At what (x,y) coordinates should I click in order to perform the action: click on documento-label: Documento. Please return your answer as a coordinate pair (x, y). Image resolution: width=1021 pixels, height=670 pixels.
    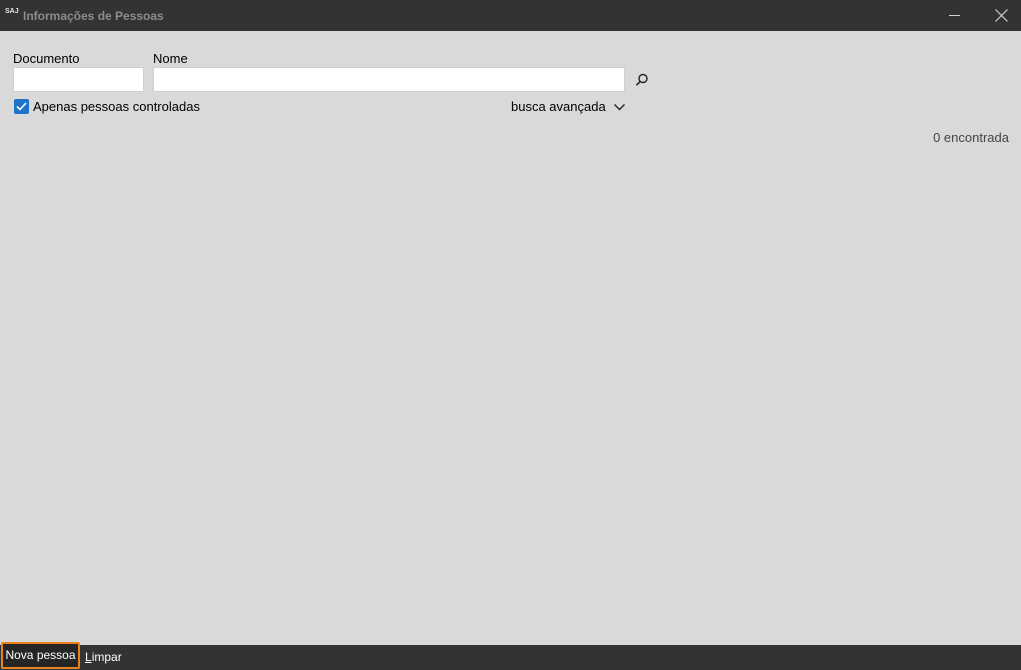
    Looking at the image, I should click on (46, 58).